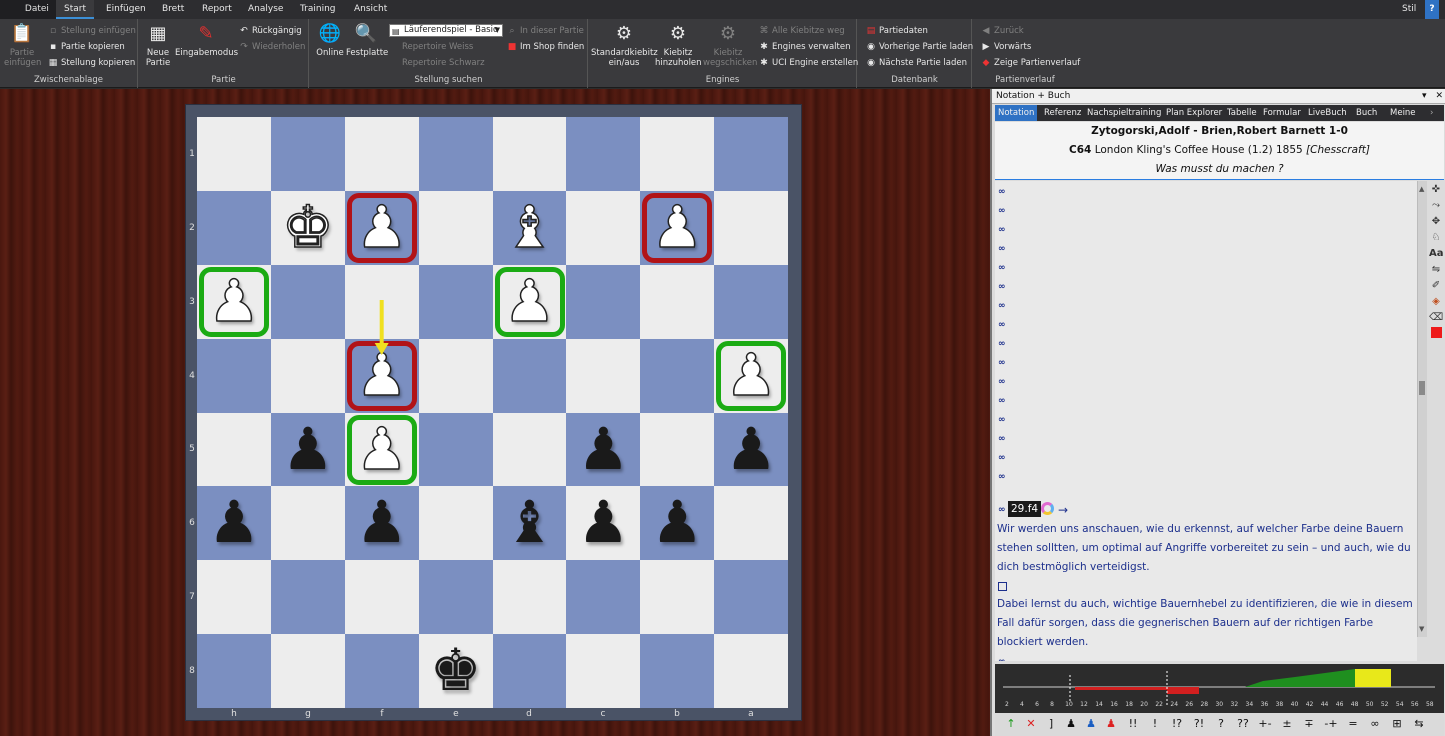 Image resolution: width=1445 pixels, height=736 pixels. Describe the element at coordinates (92, 31) in the screenshot. I see `paste-position-button: ▫ Stellung einfügen` at that location.